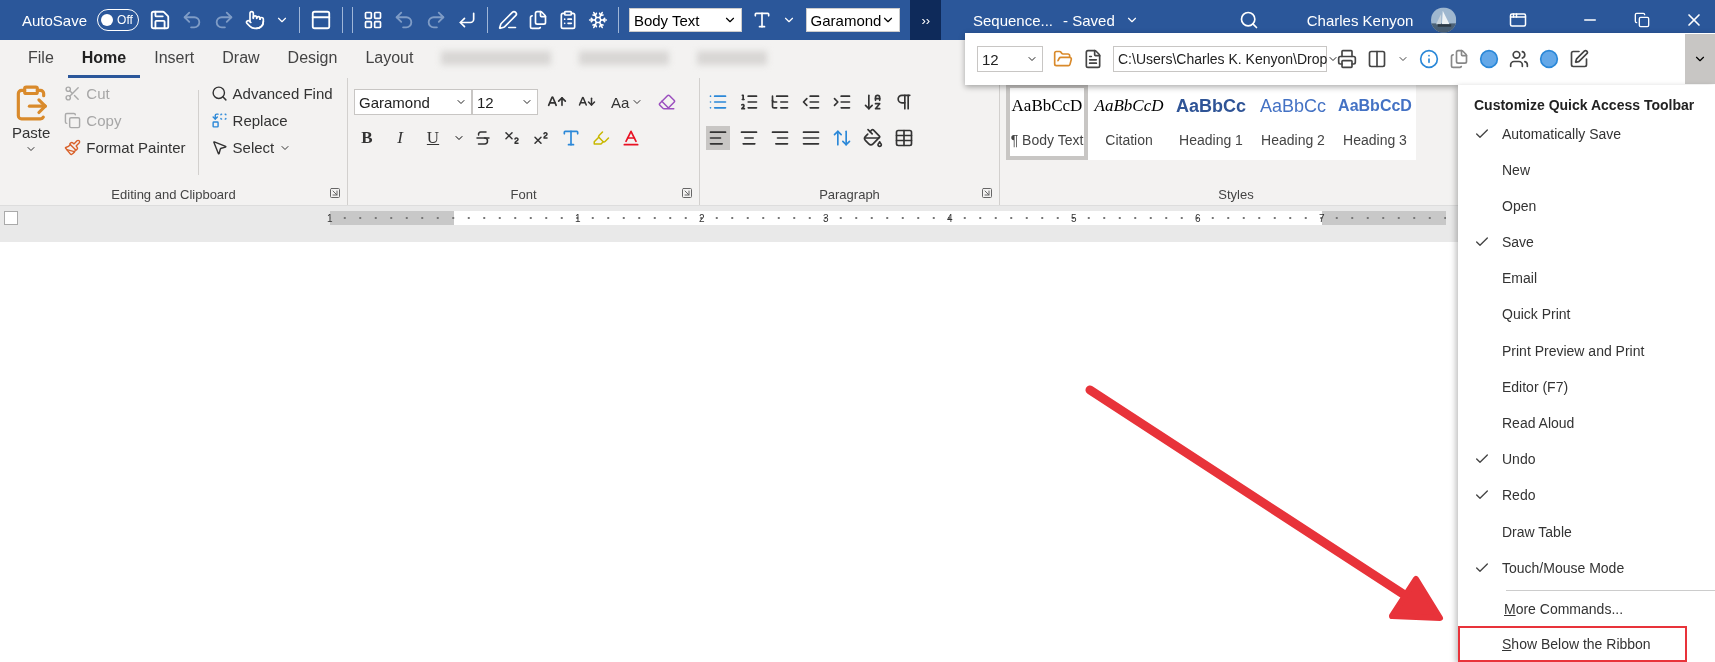  I want to click on clipboard-icon, so click(568, 20).